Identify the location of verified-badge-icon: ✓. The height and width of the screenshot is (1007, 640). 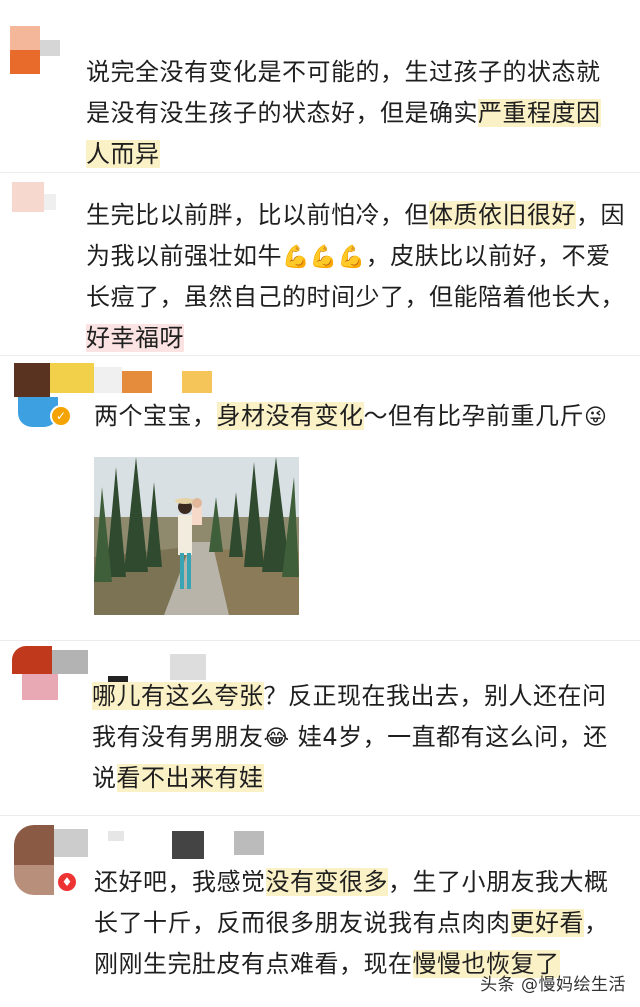
(61, 416).